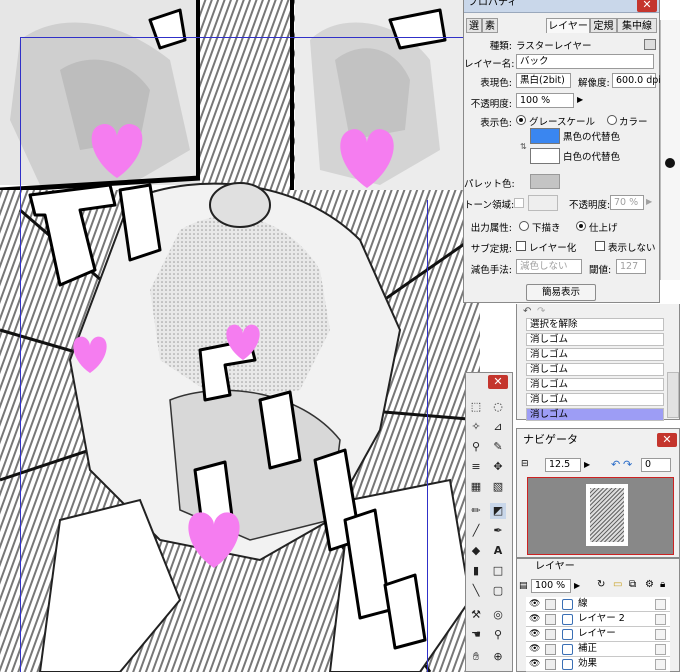 The height and width of the screenshot is (672, 680). Describe the element at coordinates (498, 551) in the screenshot. I see `text-tool-icon: A` at that location.